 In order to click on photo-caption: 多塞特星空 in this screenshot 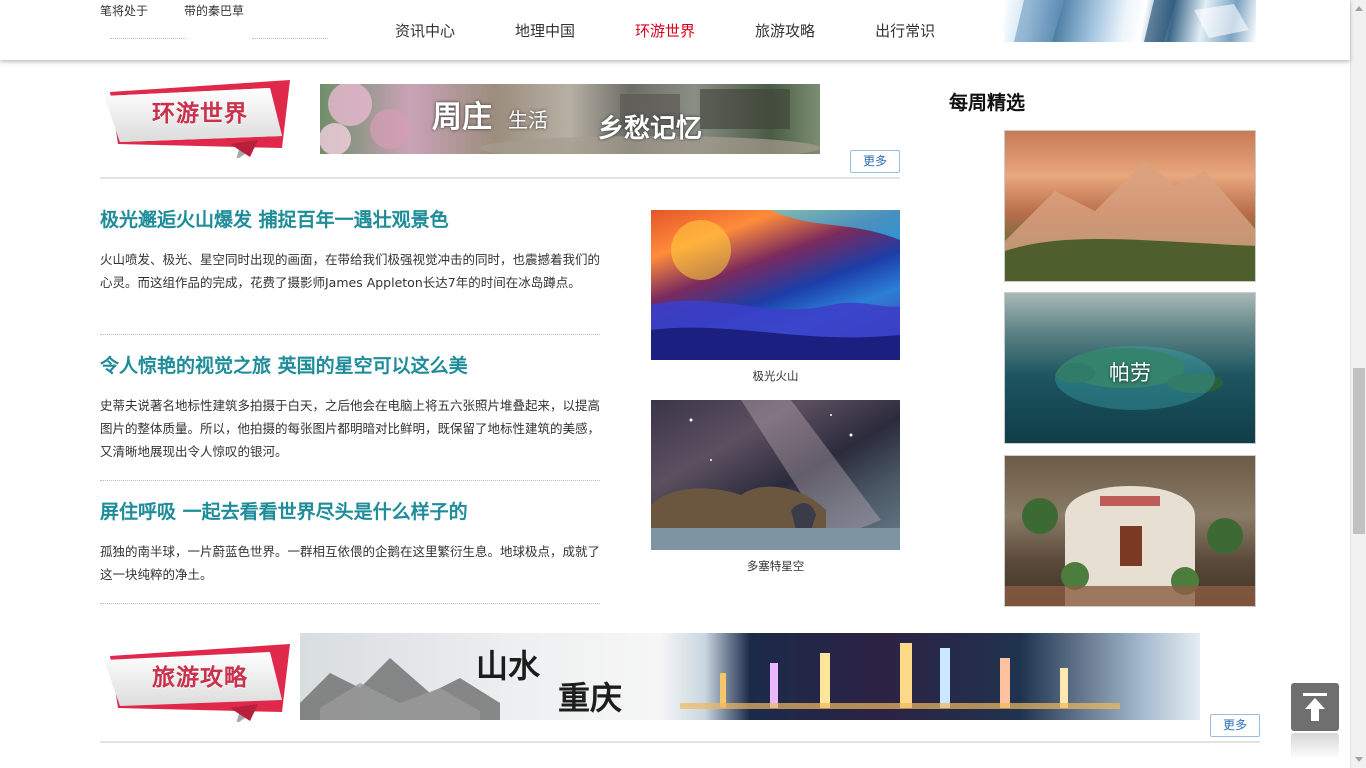, I will do `click(775, 566)`.